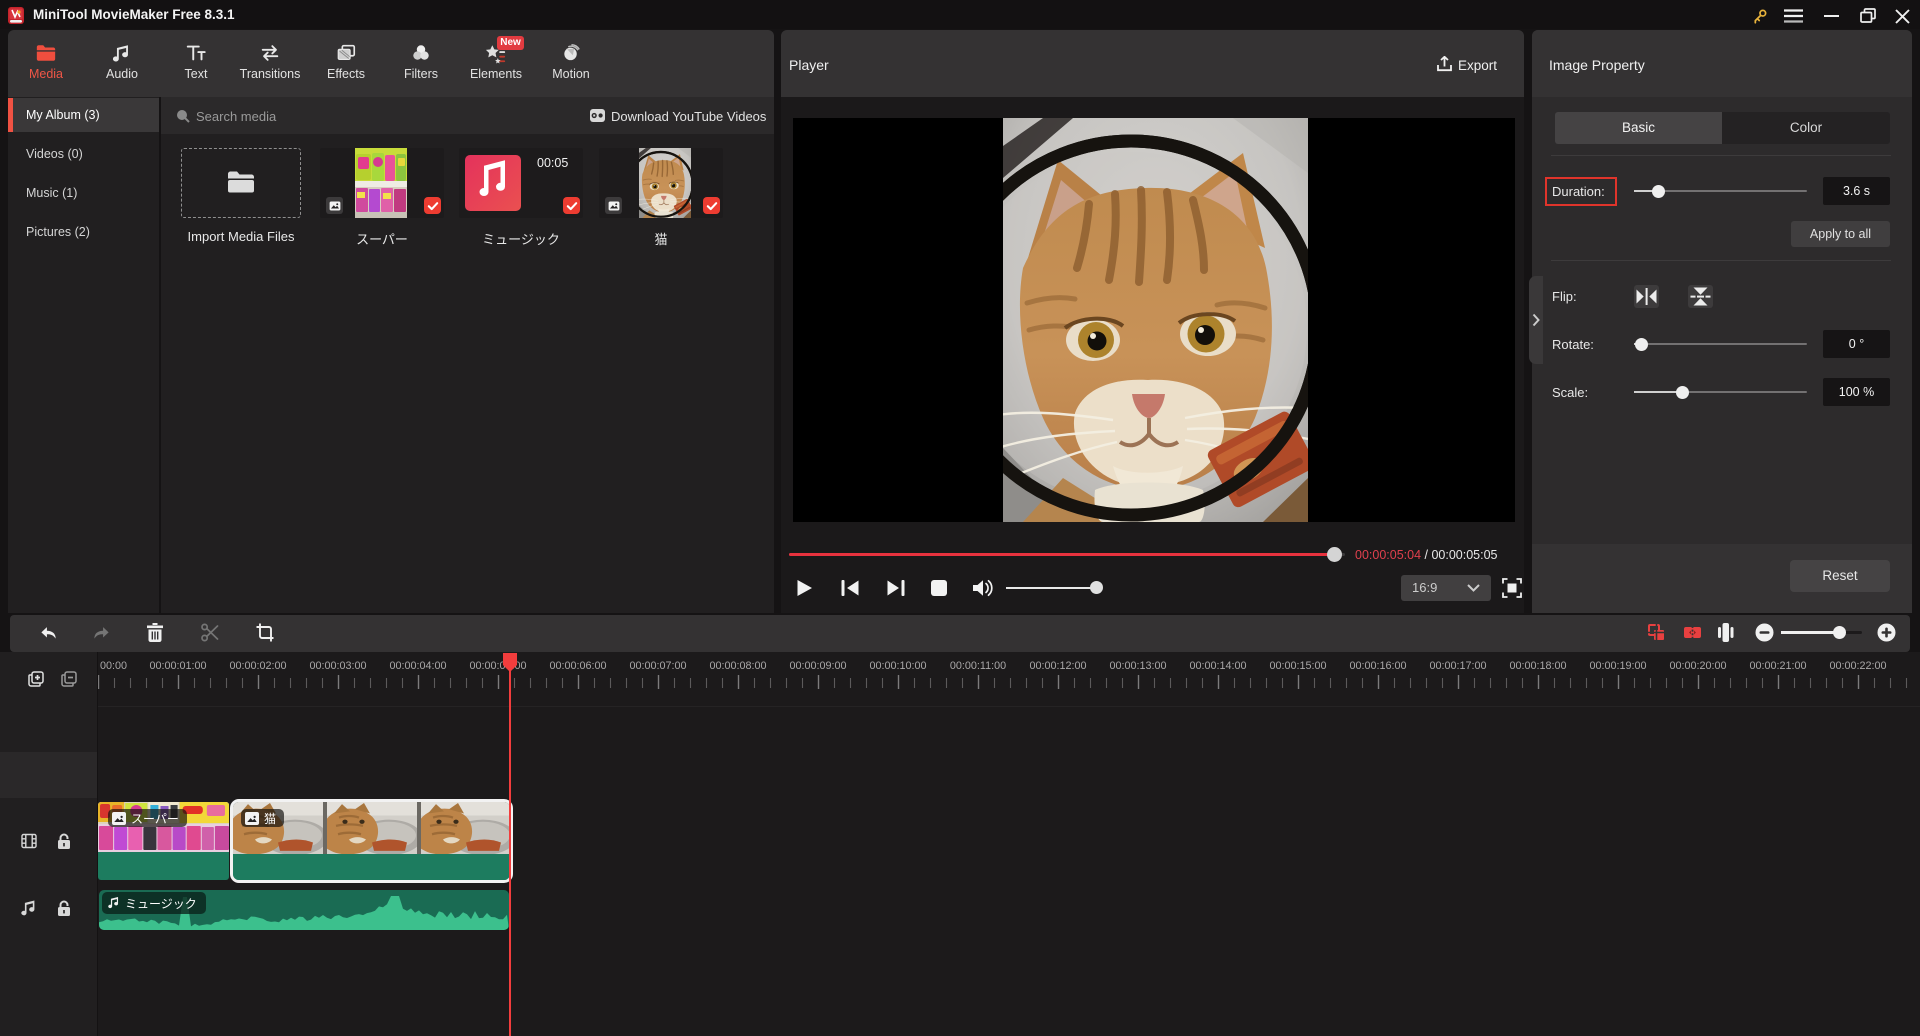 This screenshot has height=1036, width=1920. I want to click on svg-text: 00:00:07:00, so click(657, 666).